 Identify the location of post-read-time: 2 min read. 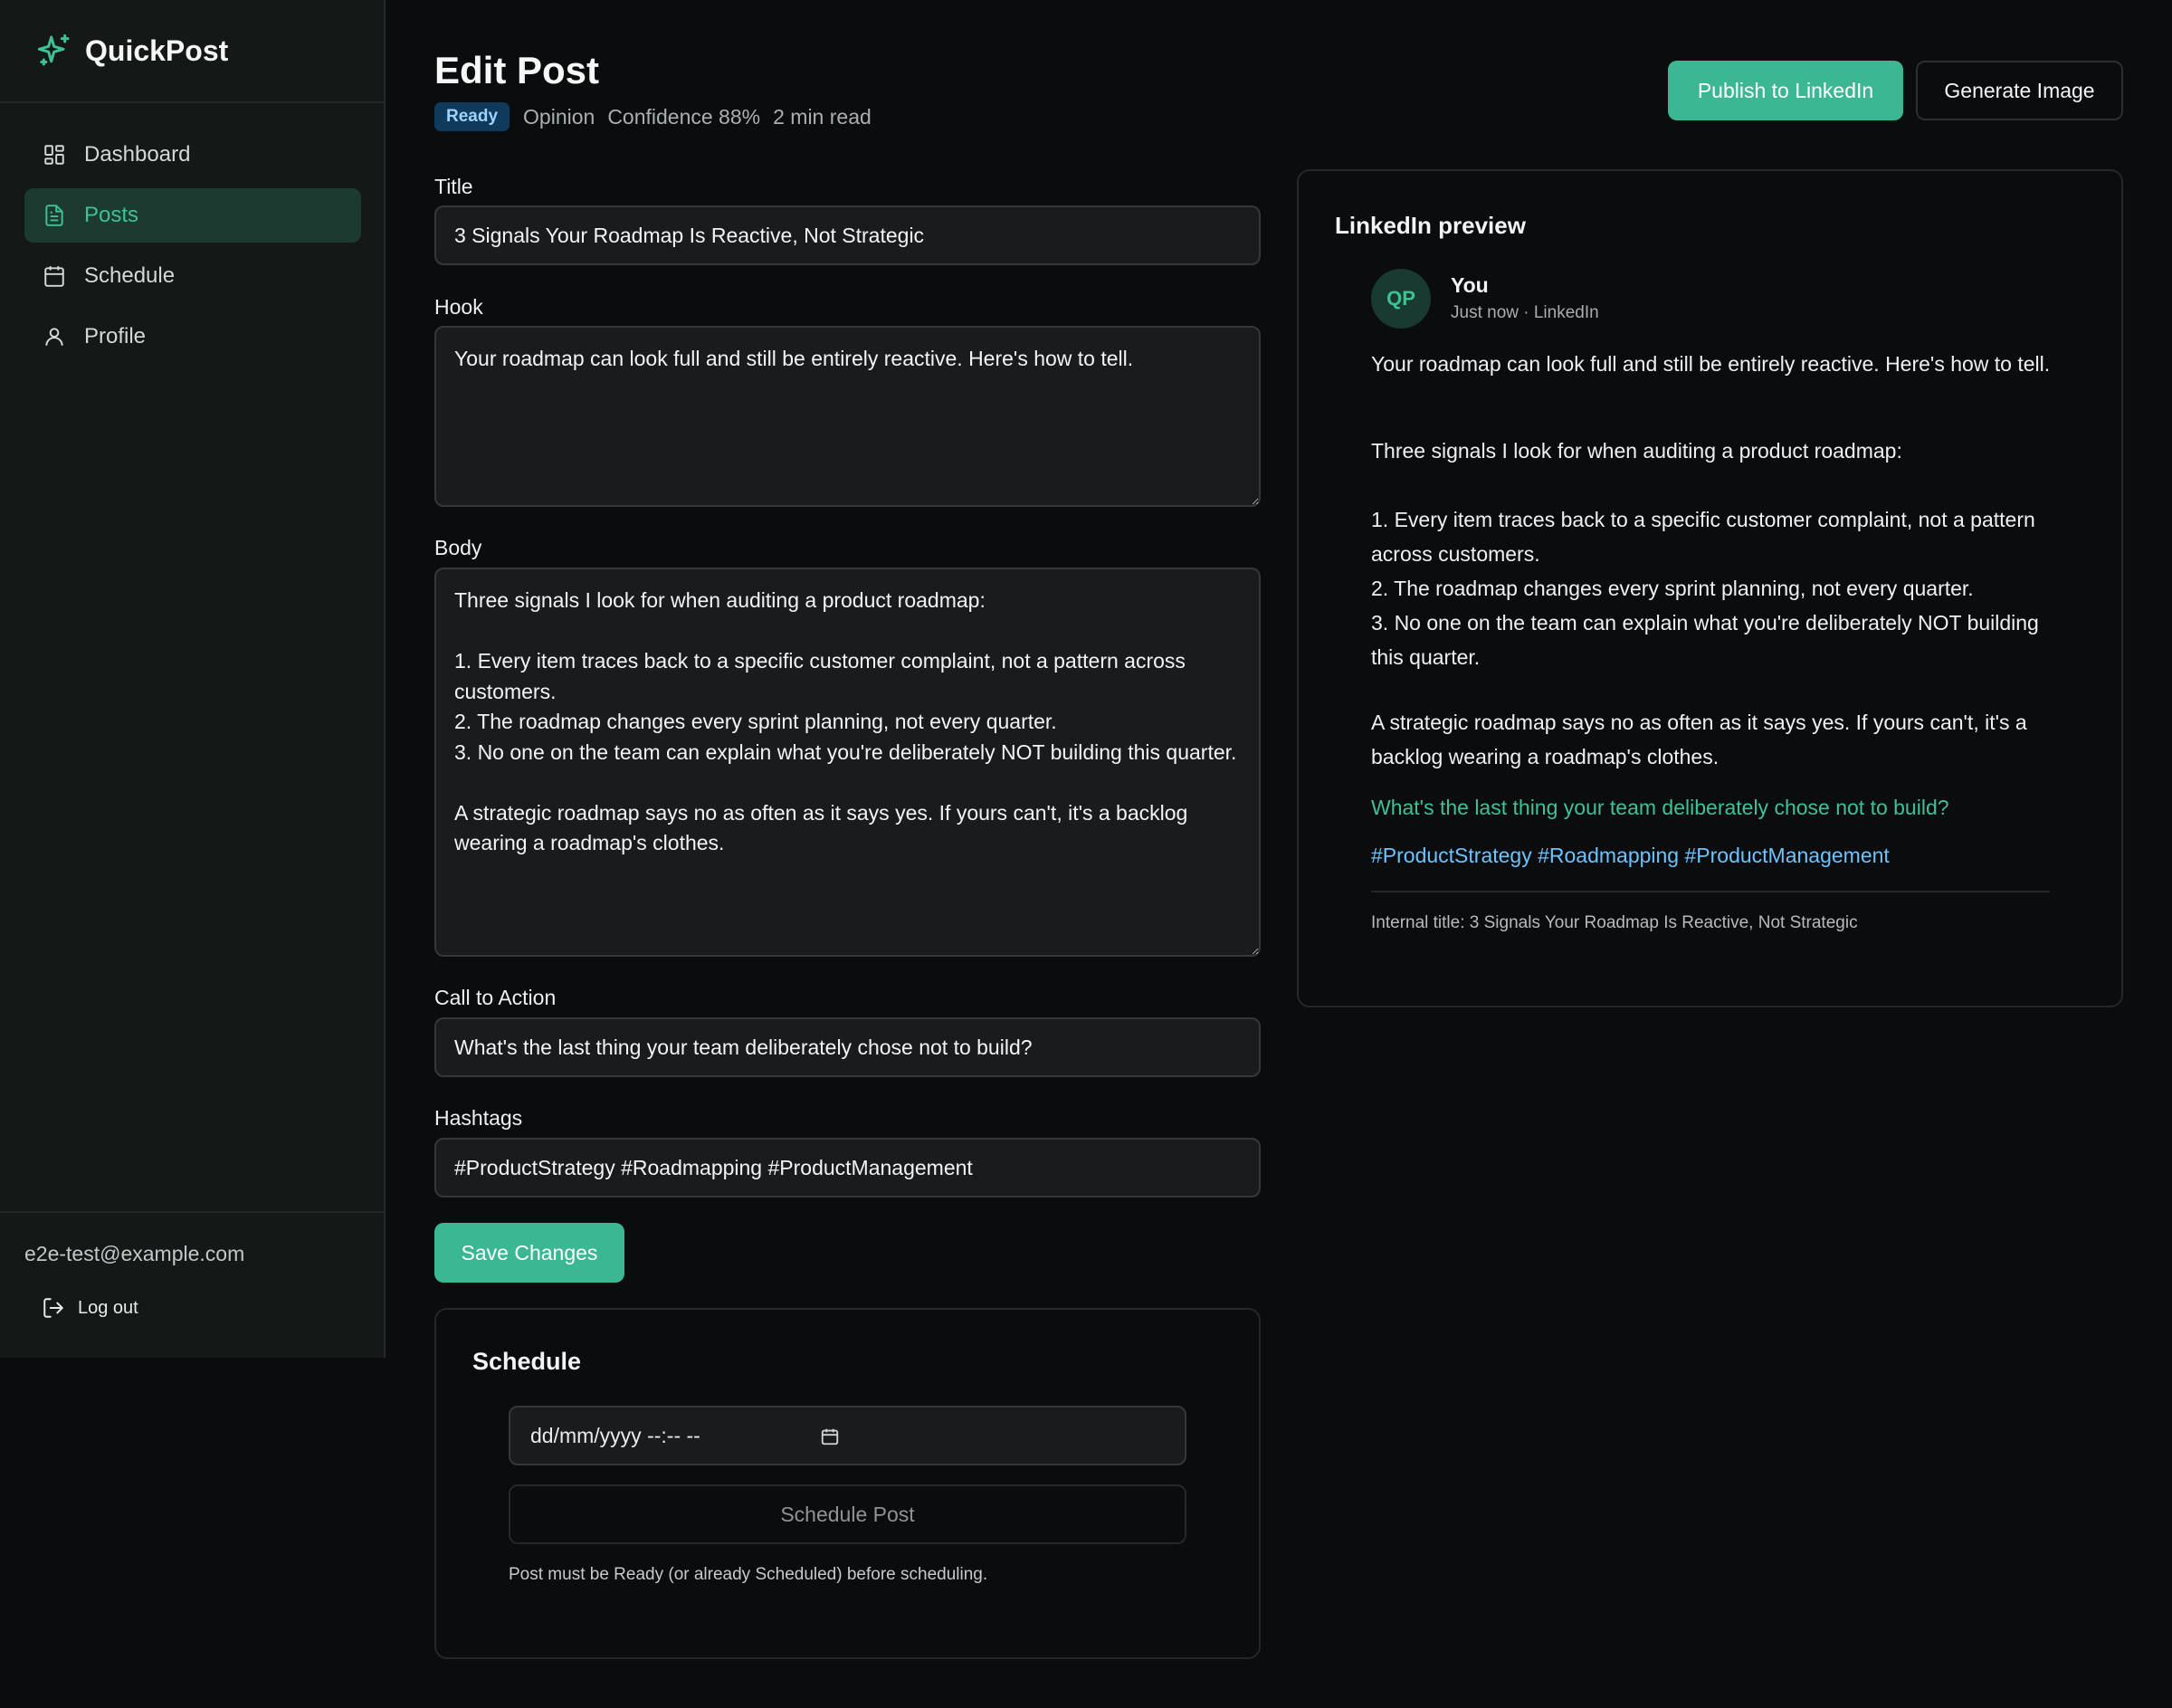
(822, 116).